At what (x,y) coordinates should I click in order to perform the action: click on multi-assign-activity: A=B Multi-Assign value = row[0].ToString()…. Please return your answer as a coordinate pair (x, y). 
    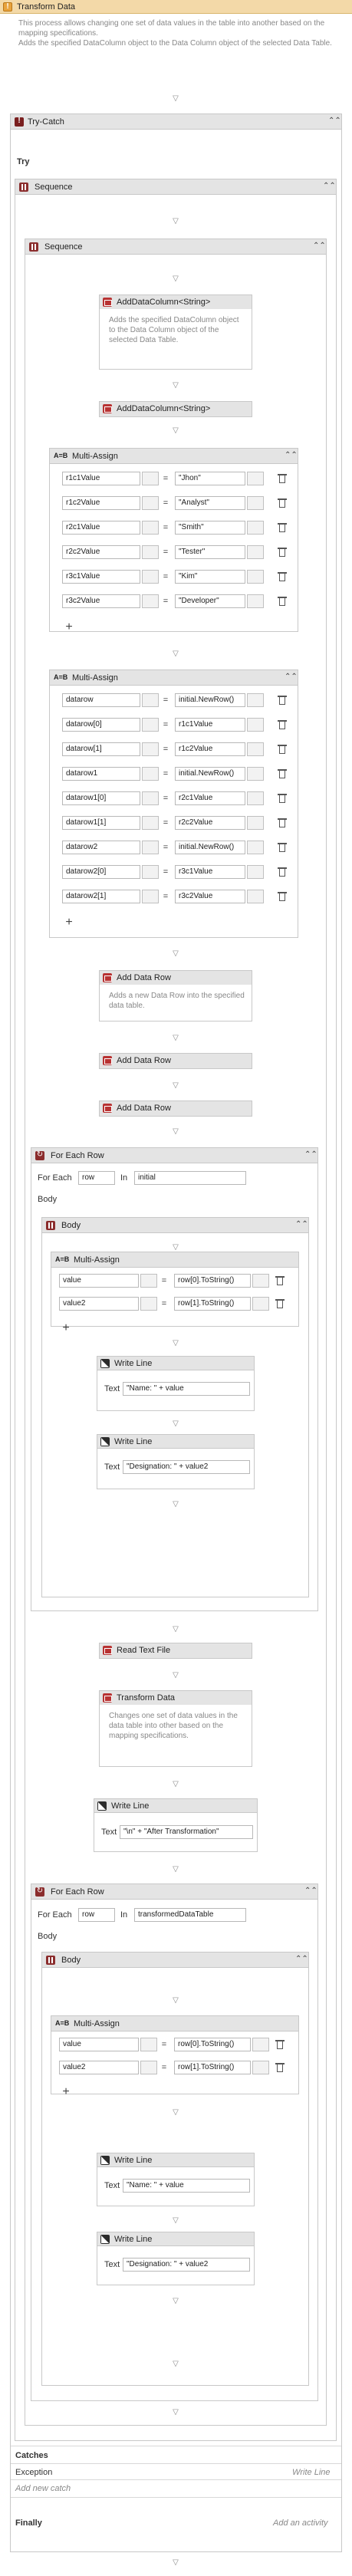
    Looking at the image, I should click on (175, 2056).